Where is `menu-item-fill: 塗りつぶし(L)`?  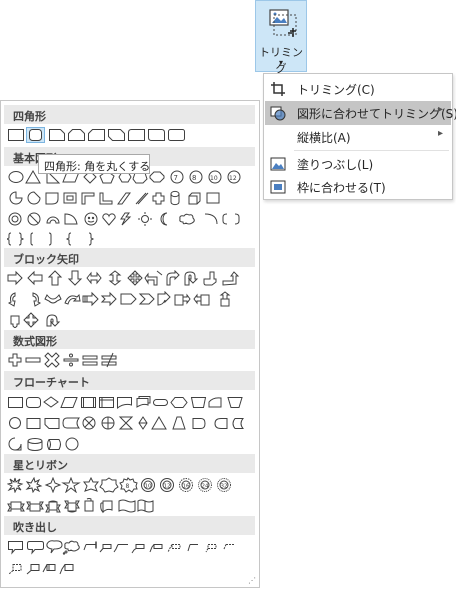
menu-item-fill: 塗りつぶし(L) is located at coordinates (358, 164).